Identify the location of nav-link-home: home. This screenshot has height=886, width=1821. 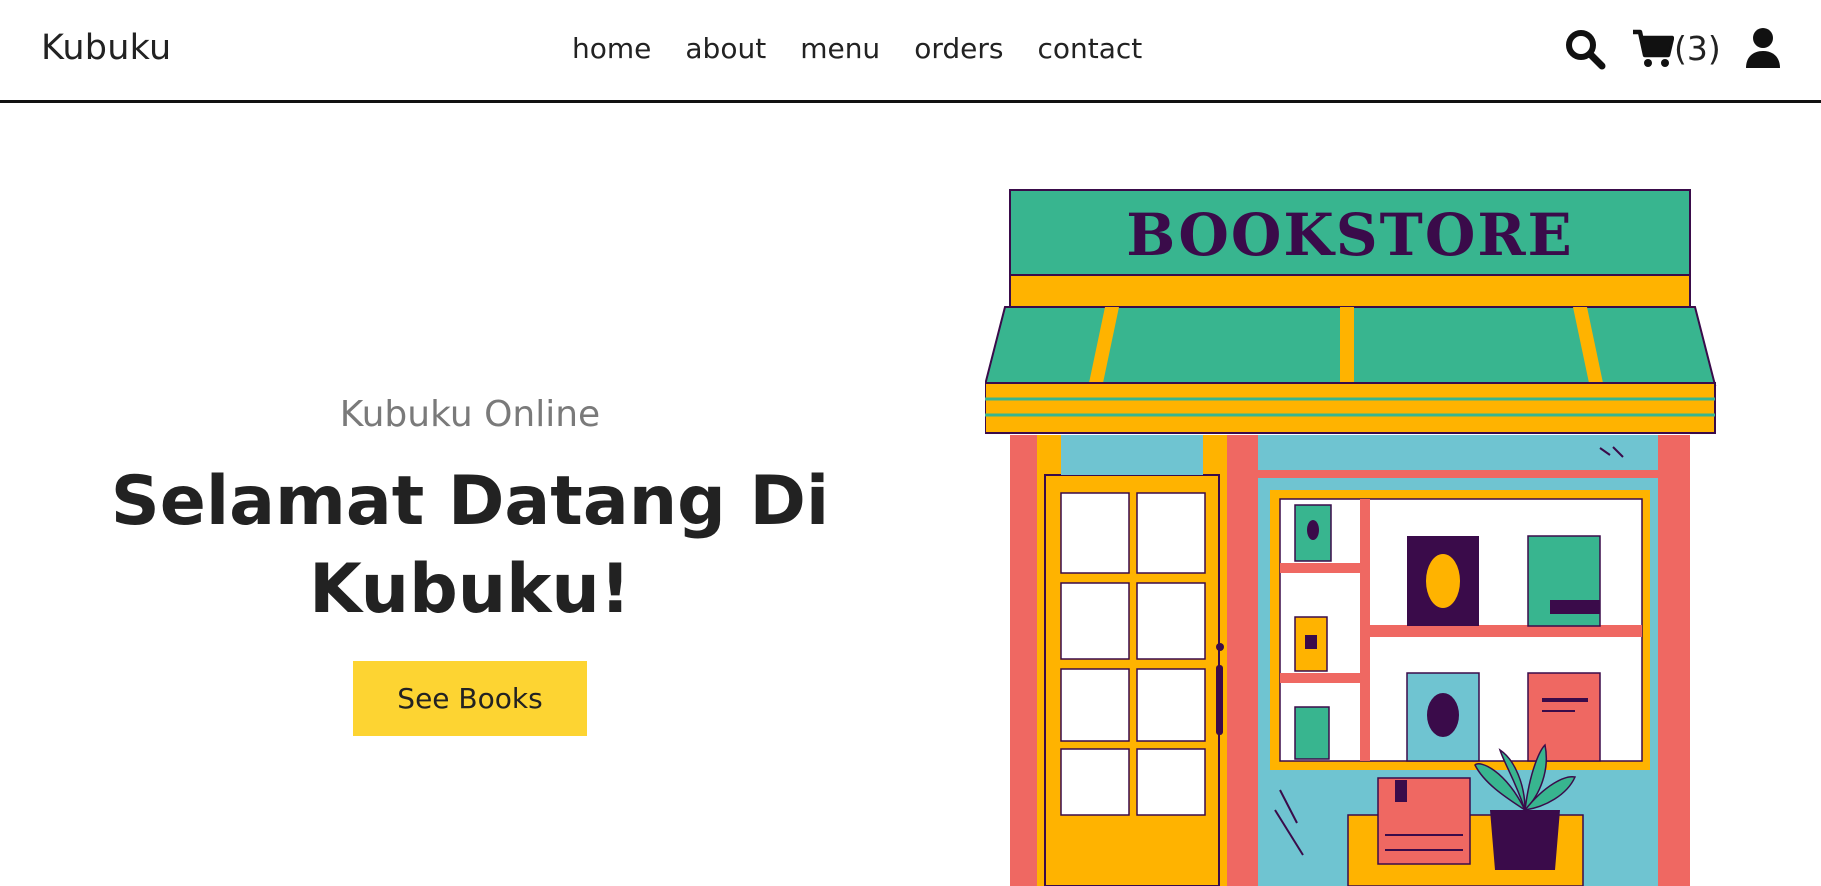
(611, 48).